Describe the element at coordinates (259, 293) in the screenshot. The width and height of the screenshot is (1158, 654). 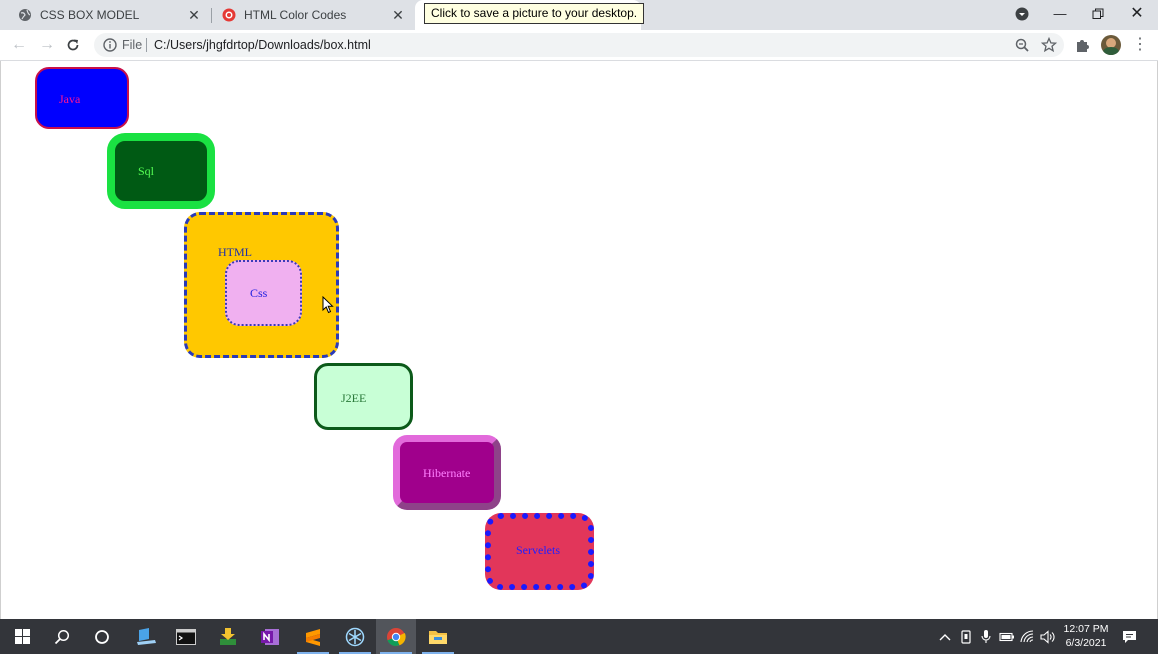
I see `box-css-label: Css` at that location.